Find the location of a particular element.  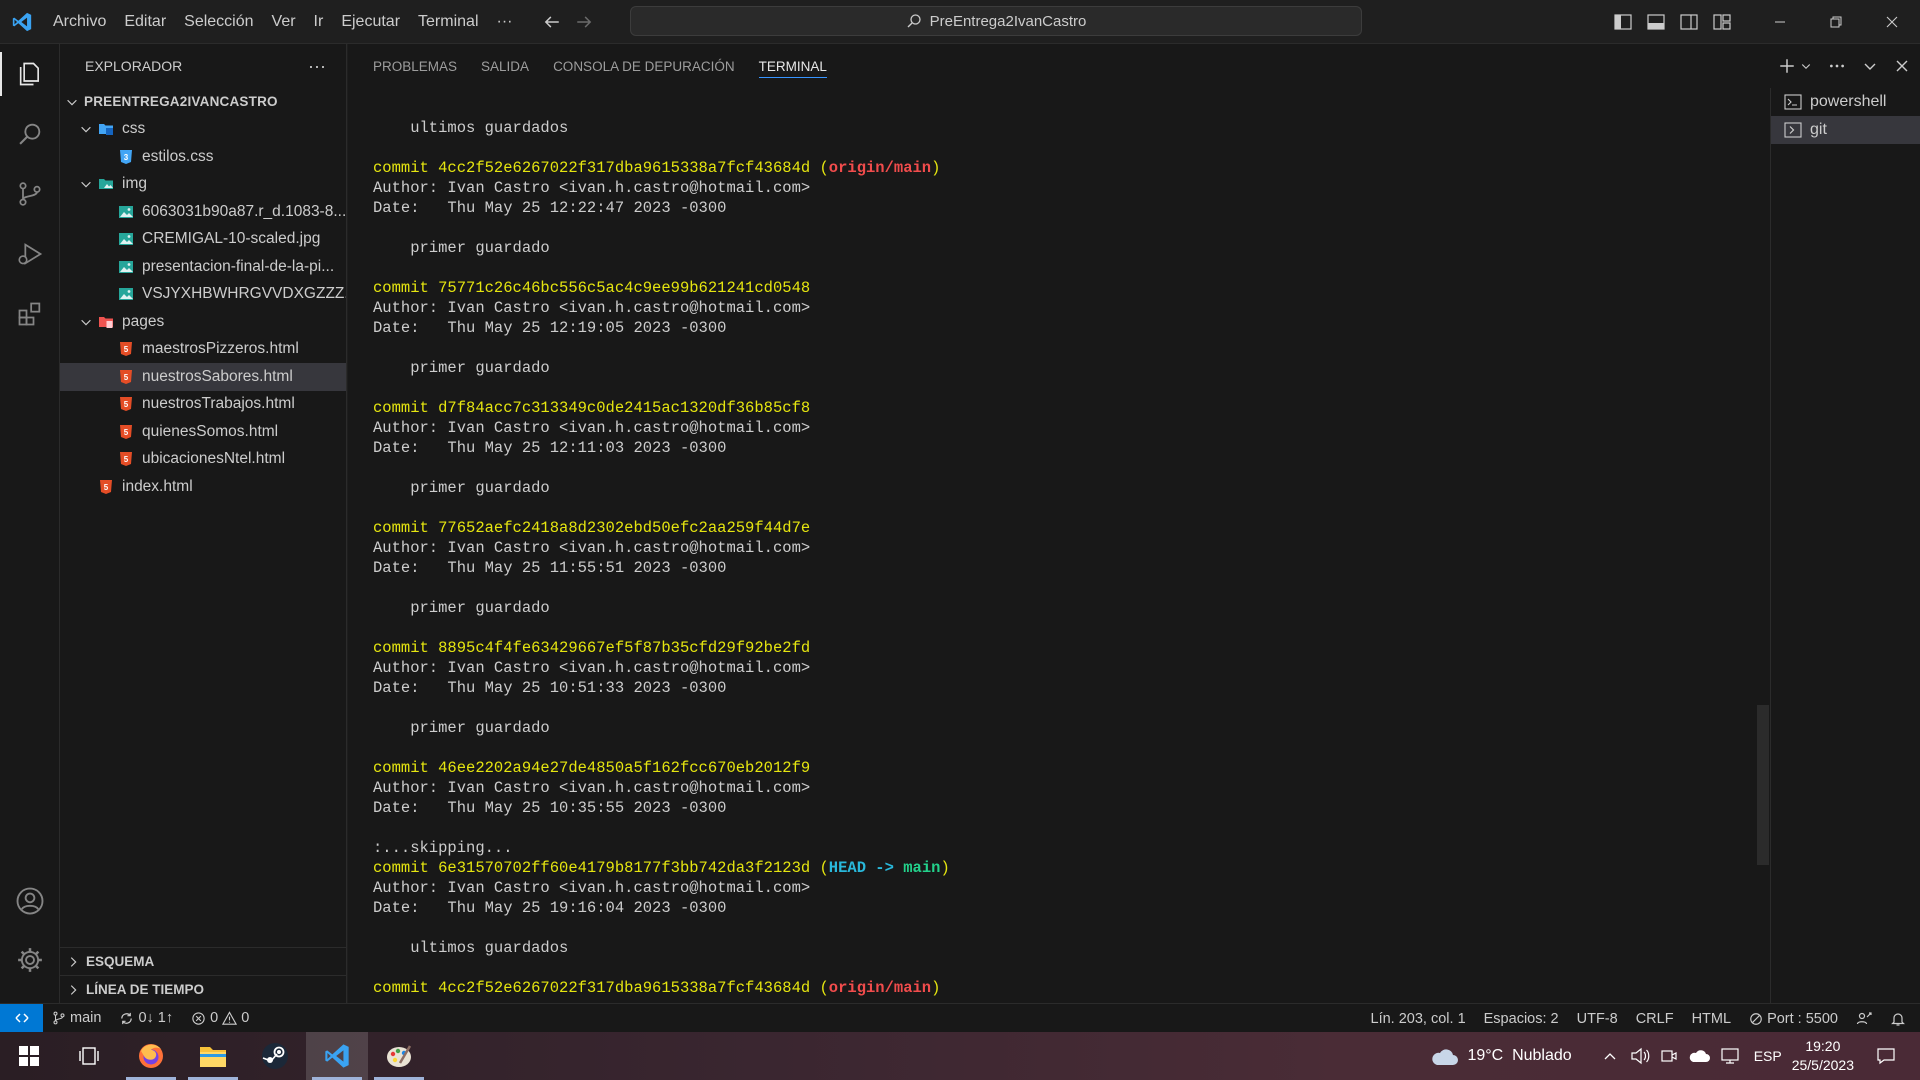

settings-gear-icon is located at coordinates (30, 960).